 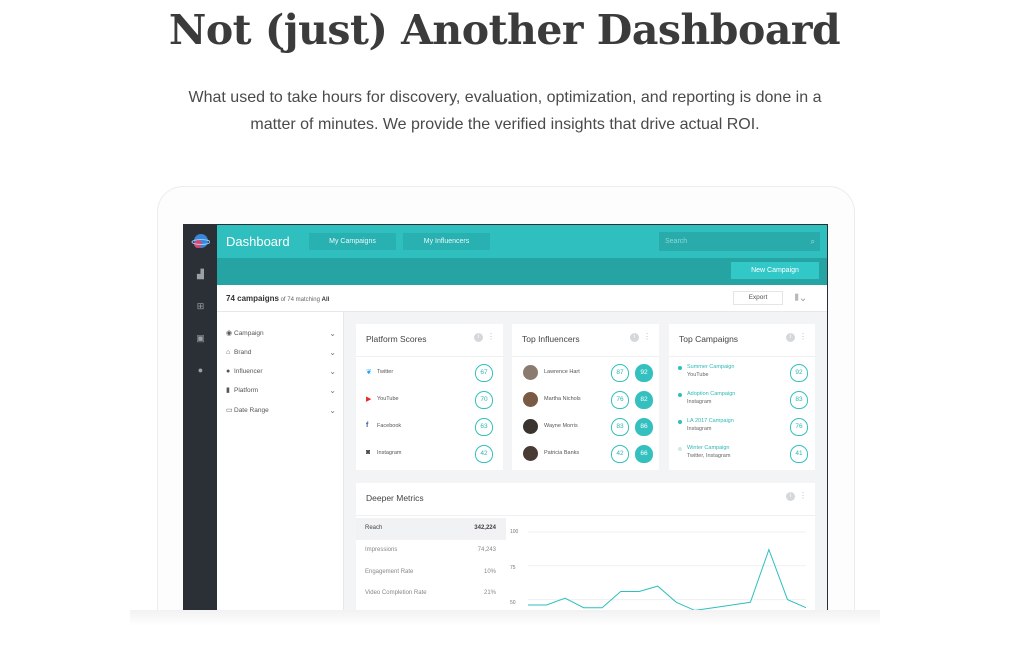 What do you see at coordinates (395, 498) in the screenshot?
I see `card-title: Deeper Metrics` at bounding box center [395, 498].